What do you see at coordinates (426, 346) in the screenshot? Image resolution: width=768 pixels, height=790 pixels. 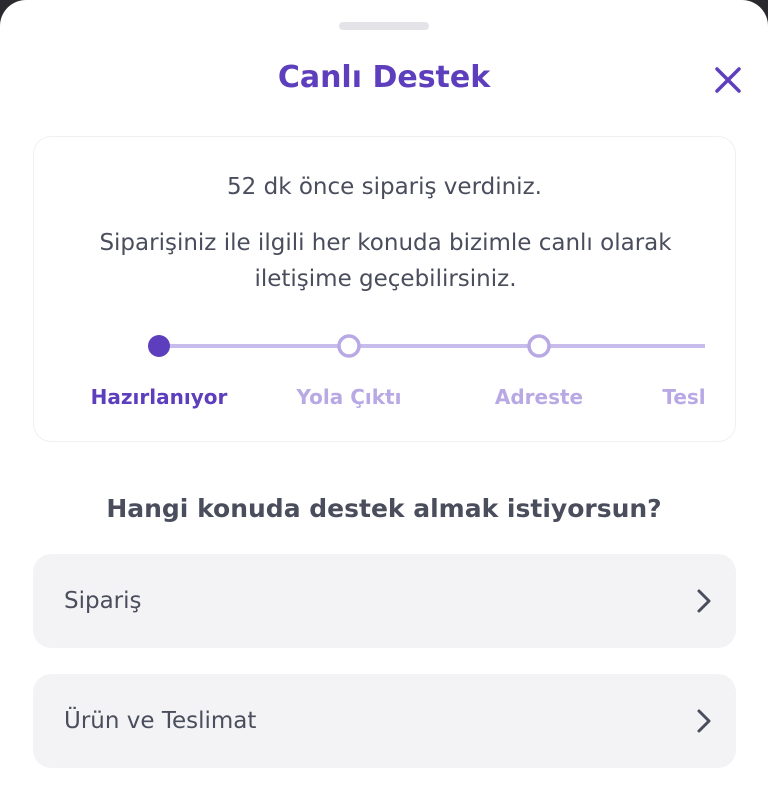 I see `progress-track` at bounding box center [426, 346].